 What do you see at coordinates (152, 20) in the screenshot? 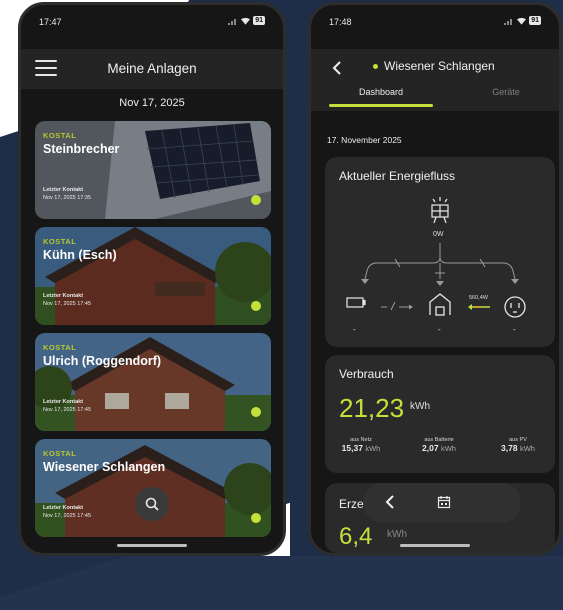
I see `status-bar: 17:47 91` at bounding box center [152, 20].